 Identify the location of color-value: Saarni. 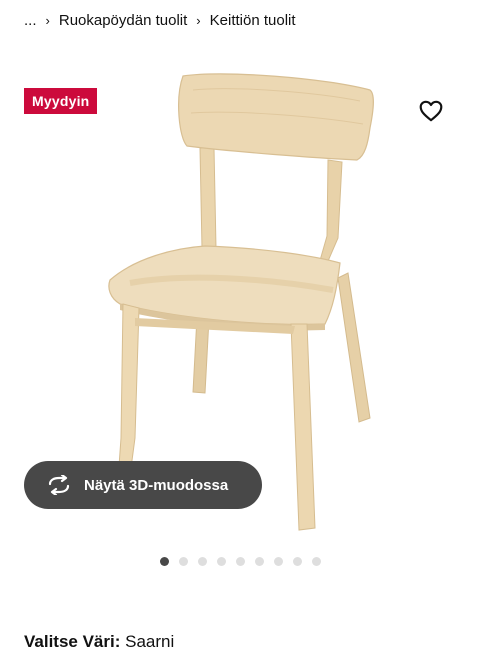
(150, 641).